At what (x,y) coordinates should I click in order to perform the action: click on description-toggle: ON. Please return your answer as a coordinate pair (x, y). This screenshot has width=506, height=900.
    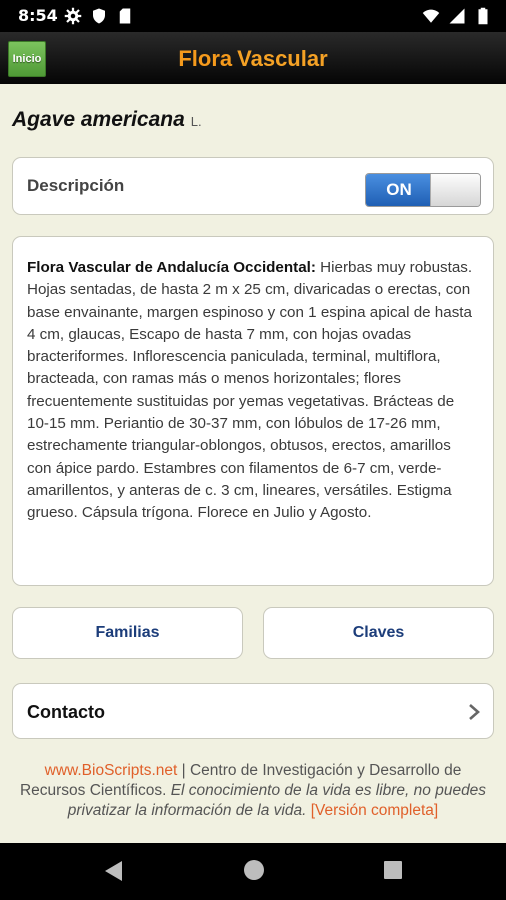
    Looking at the image, I should click on (423, 190).